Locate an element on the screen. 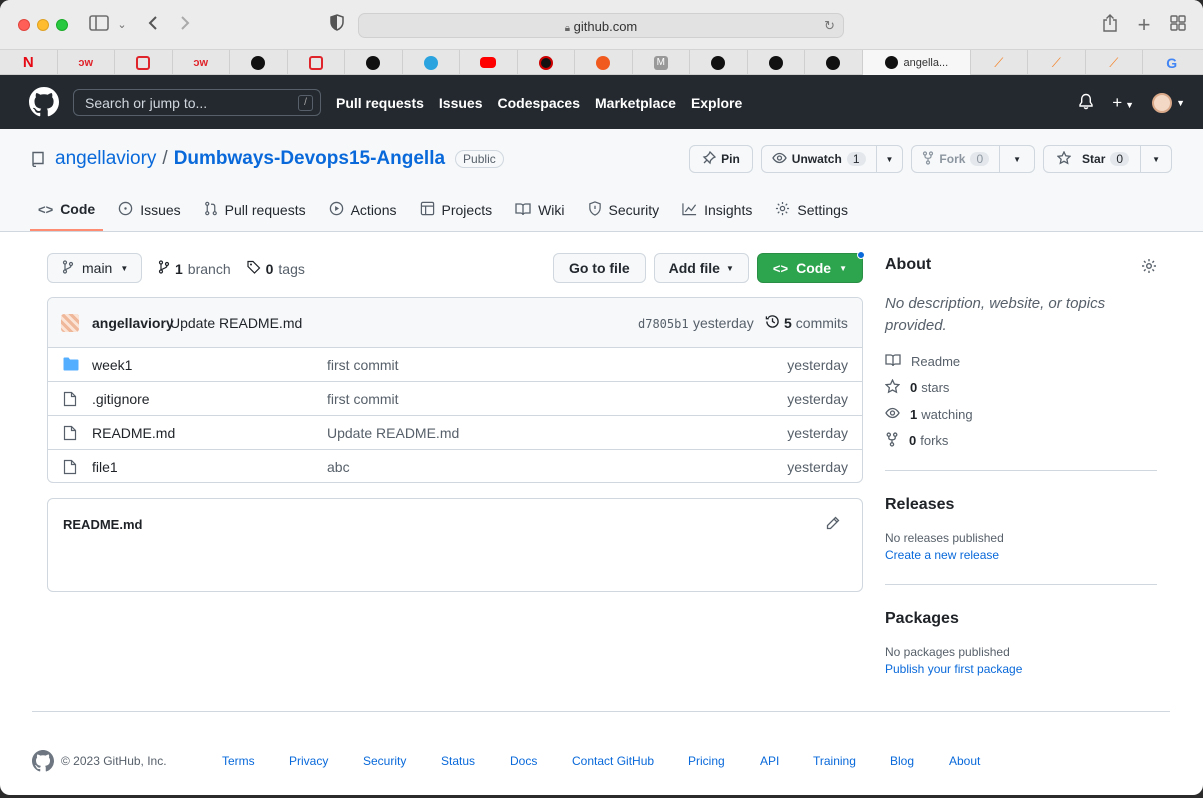  branch-selector-button: main ▼ is located at coordinates (94, 268).